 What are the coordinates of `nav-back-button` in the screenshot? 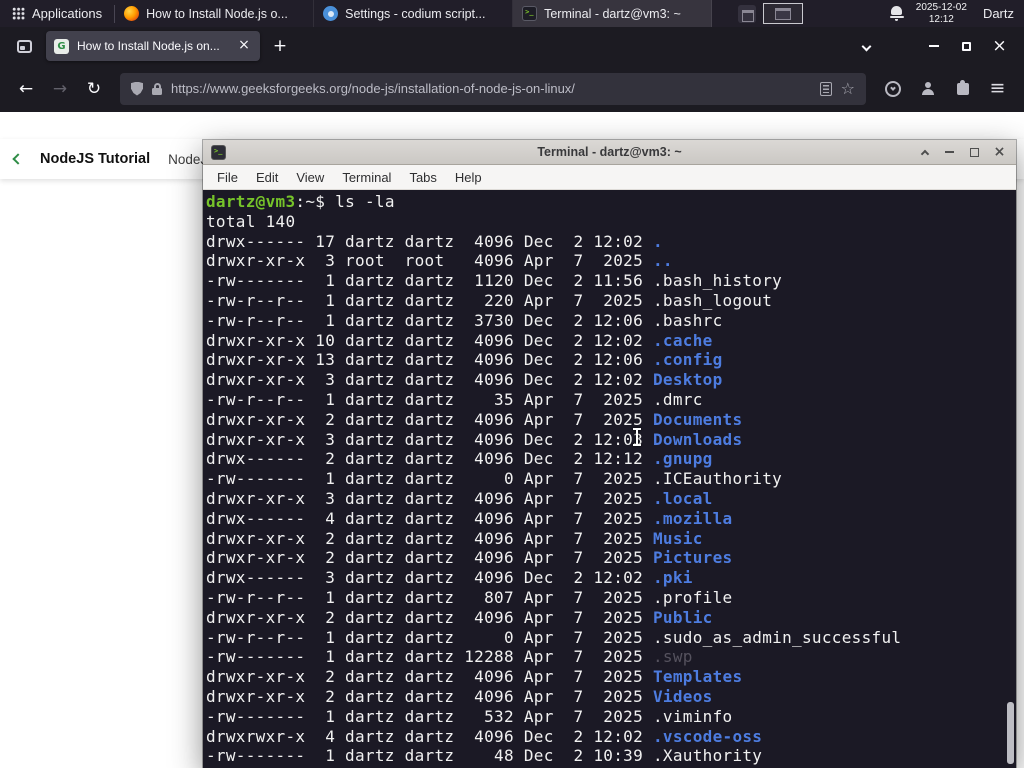 It's located at (18, 159).